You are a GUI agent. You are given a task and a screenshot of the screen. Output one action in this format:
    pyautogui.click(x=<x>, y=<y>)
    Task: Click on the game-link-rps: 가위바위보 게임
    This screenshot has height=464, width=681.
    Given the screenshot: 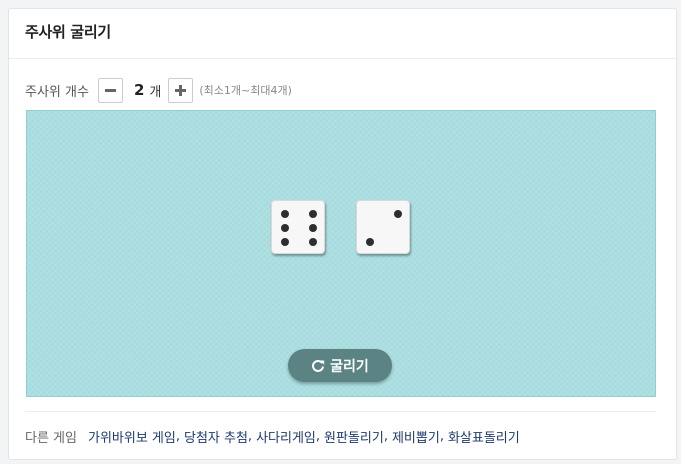 What is the action you would take?
    pyautogui.click(x=132, y=436)
    